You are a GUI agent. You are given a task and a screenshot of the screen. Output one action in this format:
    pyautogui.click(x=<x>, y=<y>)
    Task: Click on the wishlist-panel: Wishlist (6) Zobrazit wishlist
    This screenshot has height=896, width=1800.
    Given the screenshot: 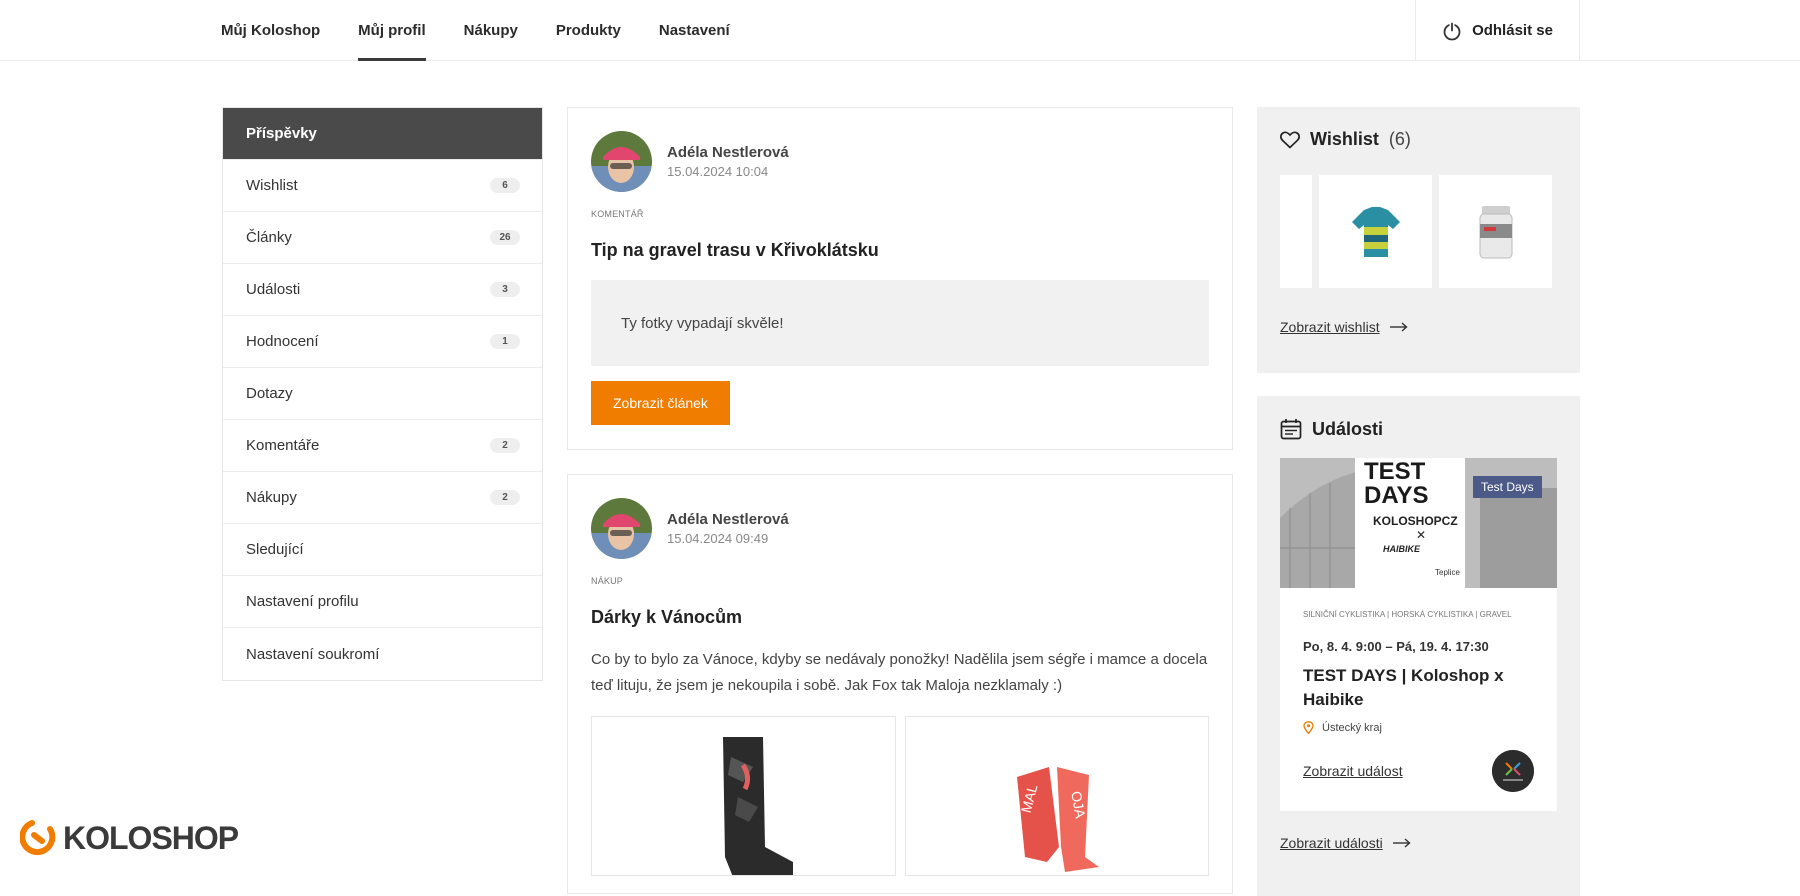 What is the action you would take?
    pyautogui.click(x=1418, y=240)
    